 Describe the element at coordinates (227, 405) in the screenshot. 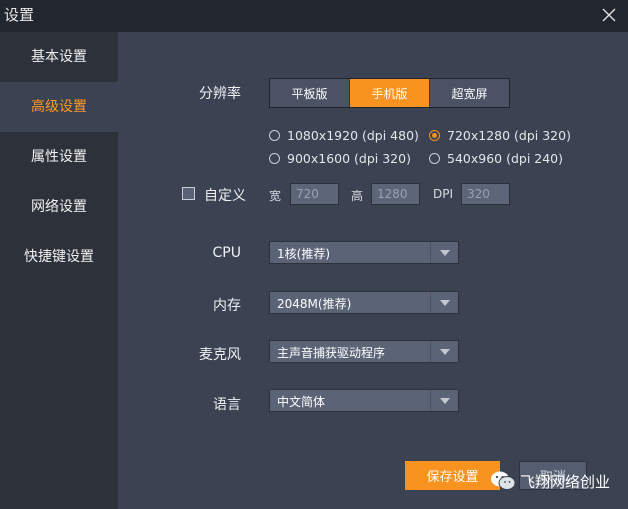

I see `language-label: 语言` at that location.